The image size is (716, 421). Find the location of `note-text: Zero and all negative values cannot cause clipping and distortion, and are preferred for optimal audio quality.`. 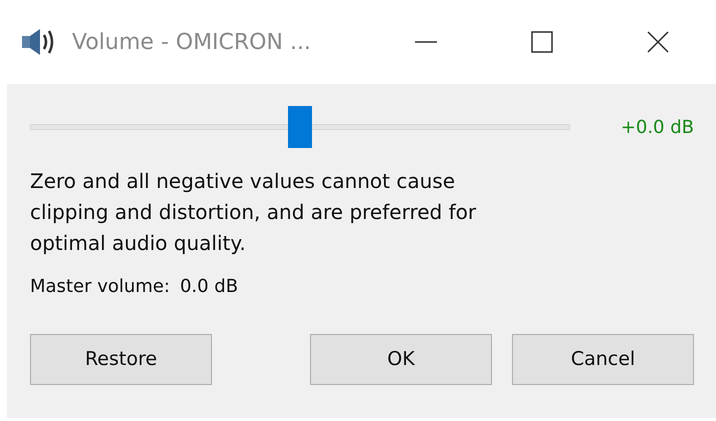

note-text: Zero and all negative values cannot cause clipping and distortion, and are preferred for optimal audio quality. is located at coordinates (254, 212).